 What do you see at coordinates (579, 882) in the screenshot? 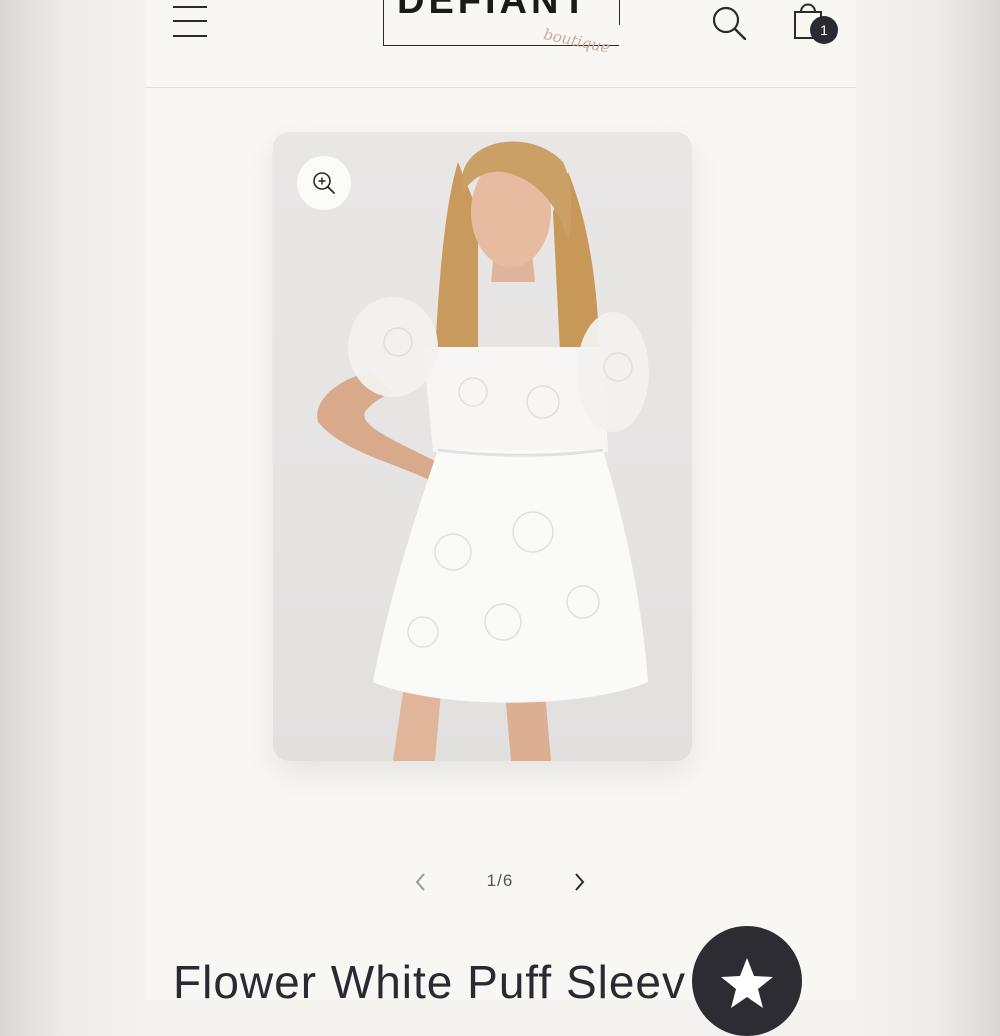
I see `chevron-right-icon` at bounding box center [579, 882].